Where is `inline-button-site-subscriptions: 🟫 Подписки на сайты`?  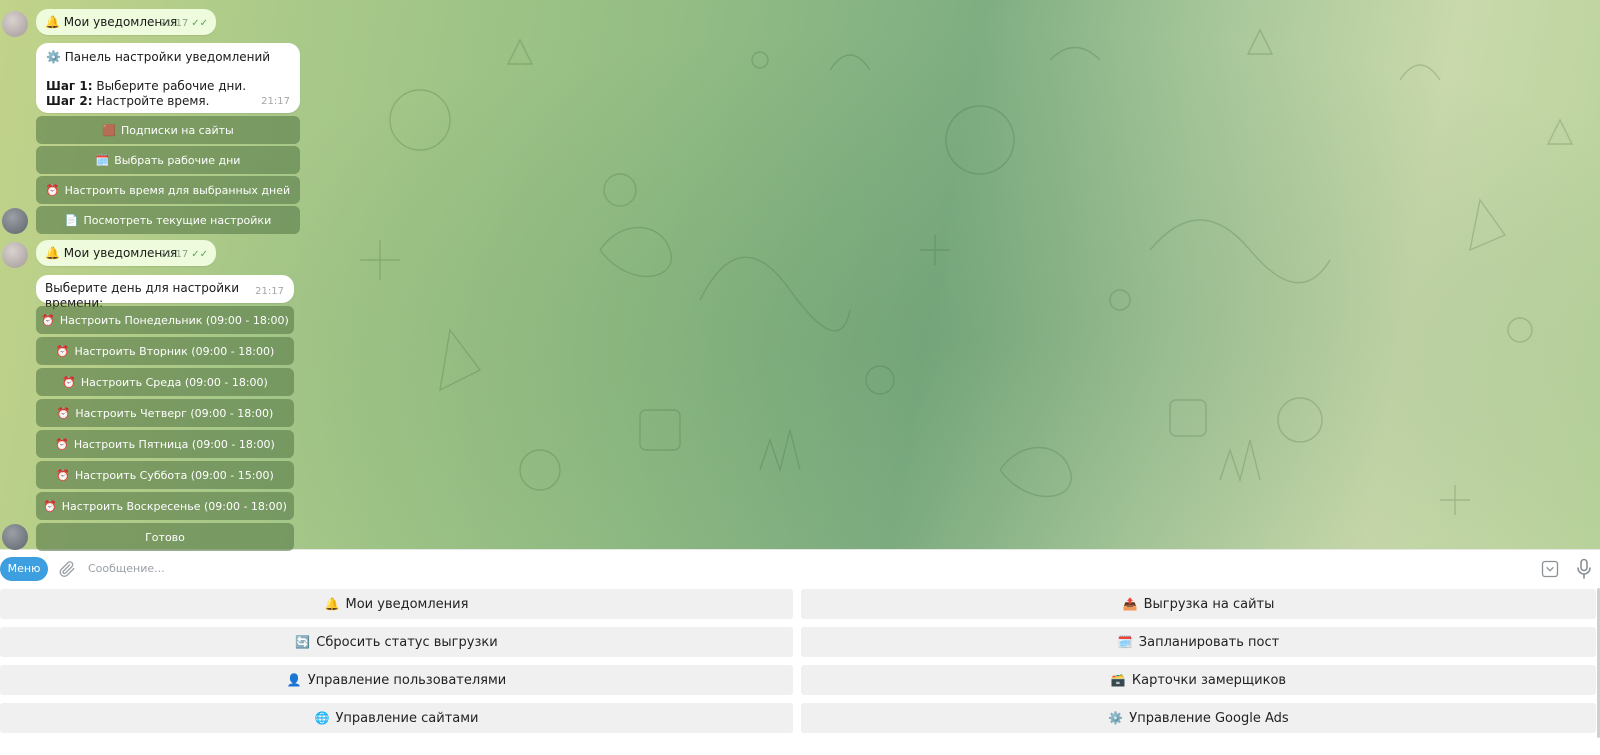 inline-button-site-subscriptions: 🟫 Подписки на сайты is located at coordinates (168, 130).